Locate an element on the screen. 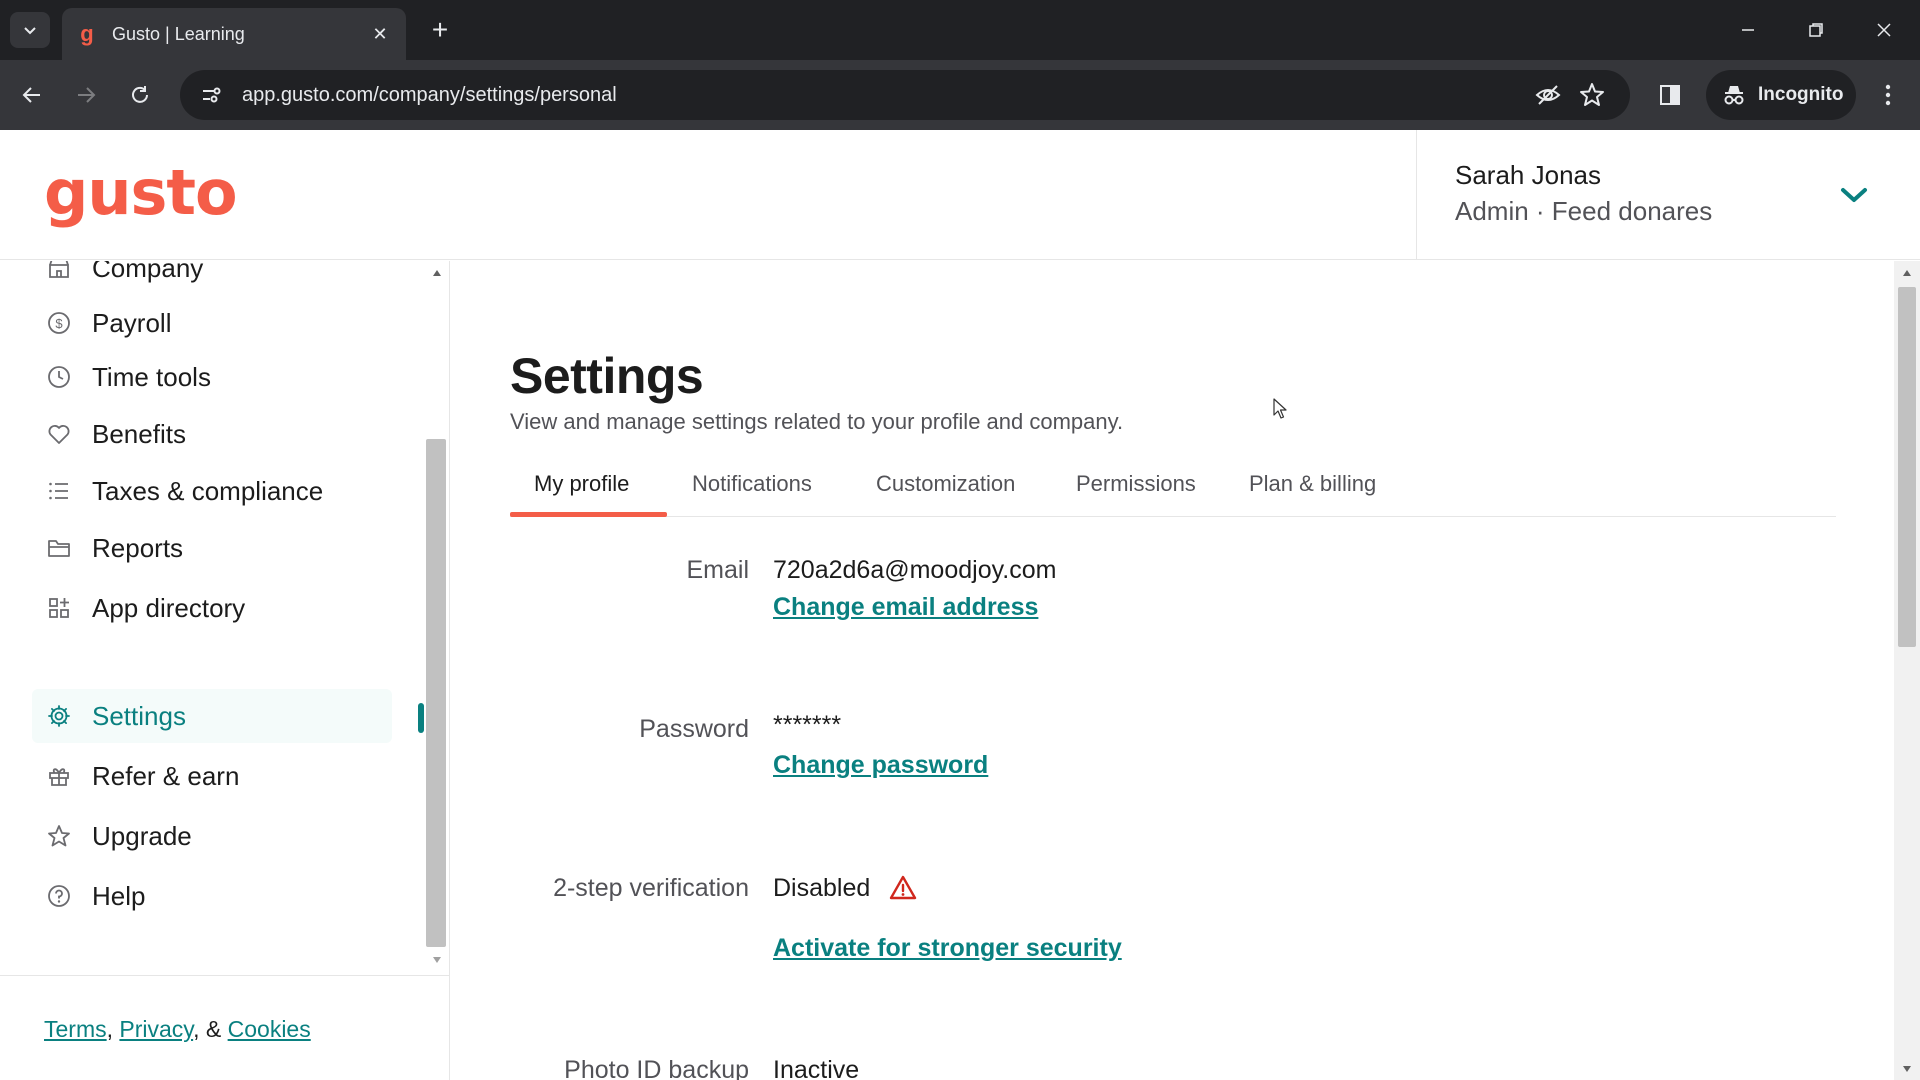  heart-icon is located at coordinates (59, 434).